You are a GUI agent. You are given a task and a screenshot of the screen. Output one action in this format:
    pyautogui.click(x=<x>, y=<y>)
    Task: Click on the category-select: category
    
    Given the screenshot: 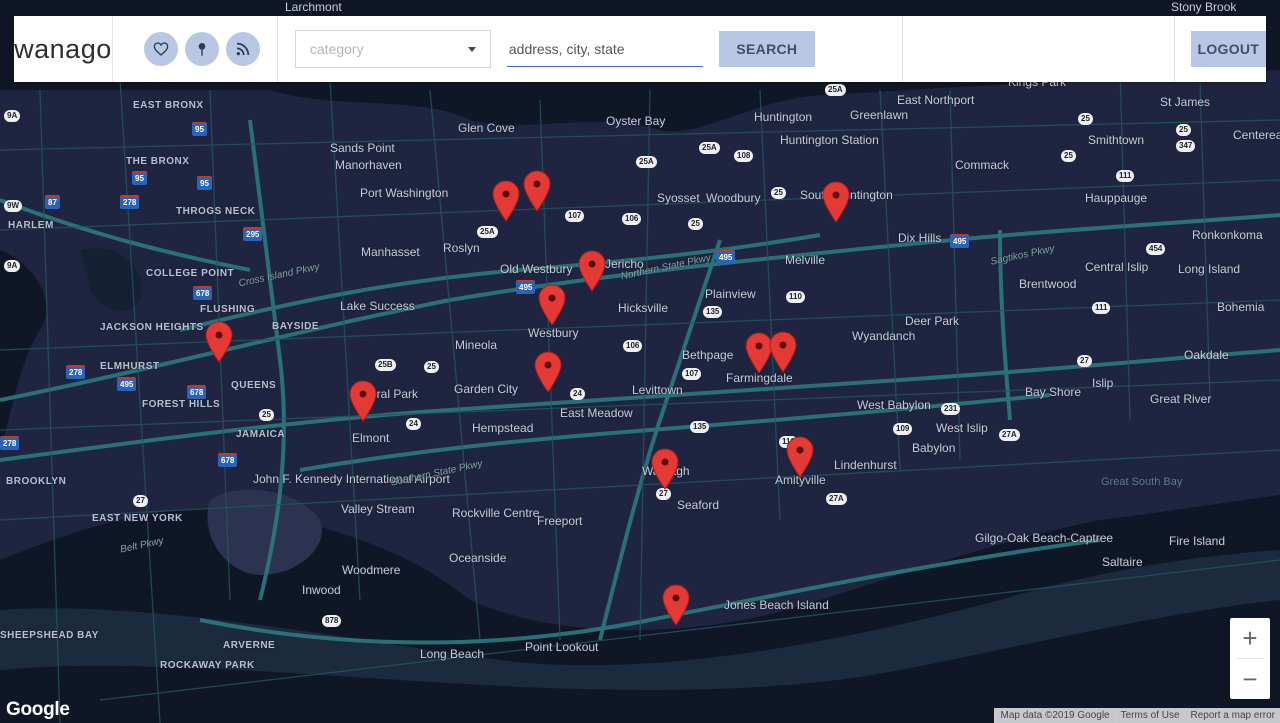 What is the action you would take?
    pyautogui.click(x=392, y=49)
    